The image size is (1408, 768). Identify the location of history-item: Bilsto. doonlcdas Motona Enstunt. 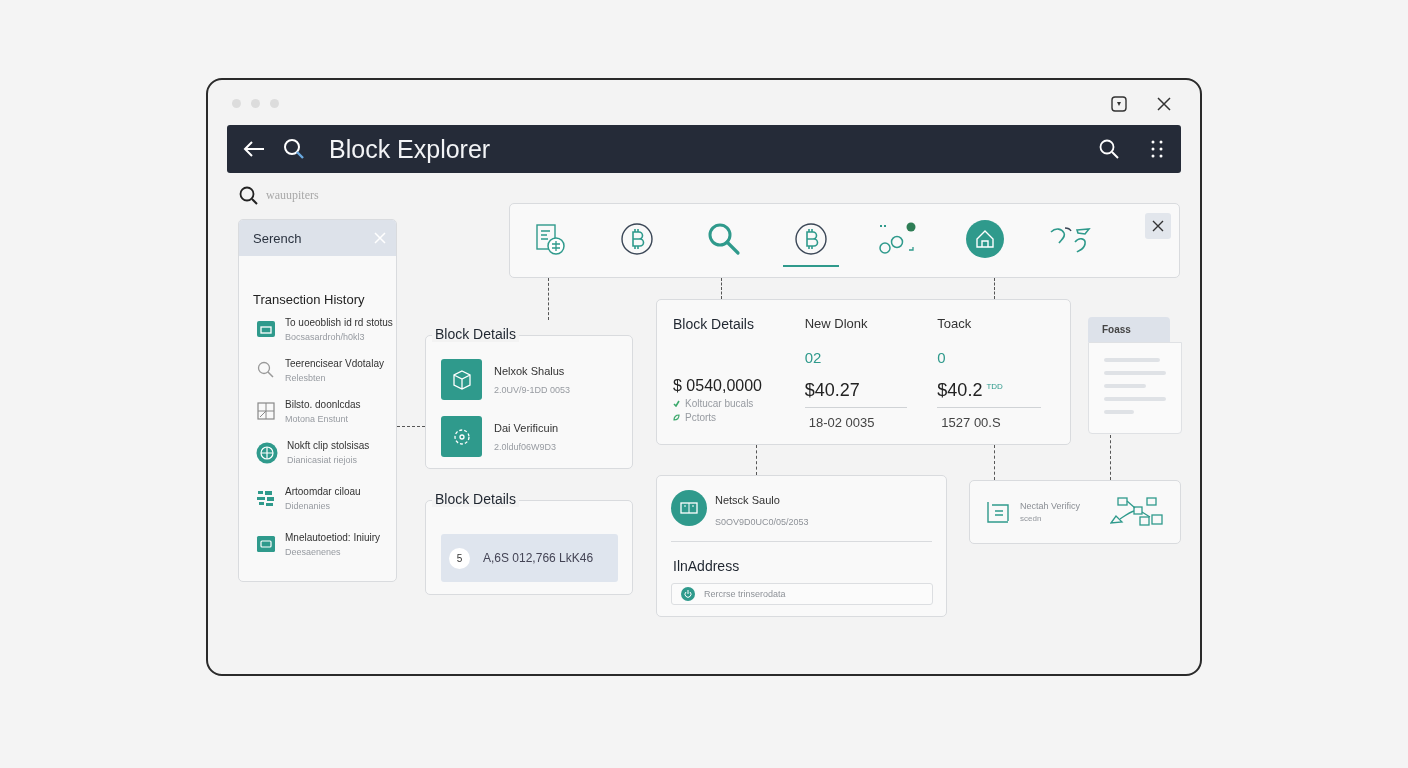
(317, 419).